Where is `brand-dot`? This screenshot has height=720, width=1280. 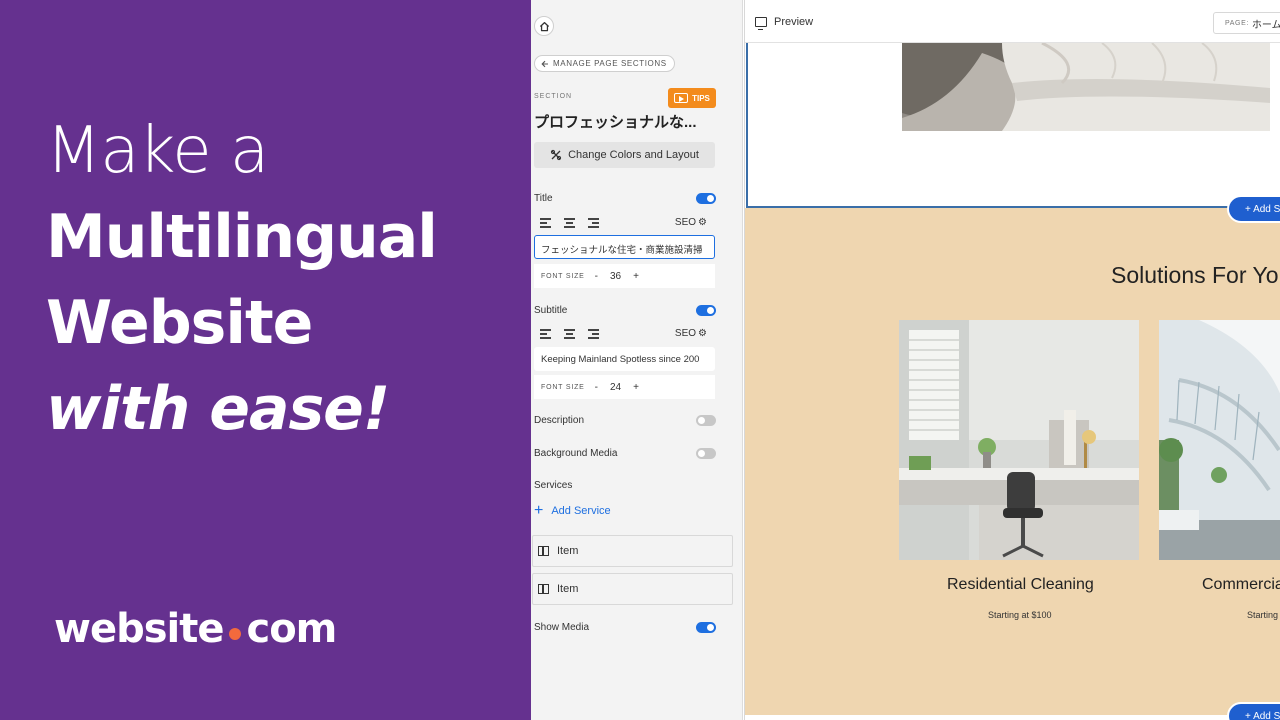
brand-dot is located at coordinates (235, 634).